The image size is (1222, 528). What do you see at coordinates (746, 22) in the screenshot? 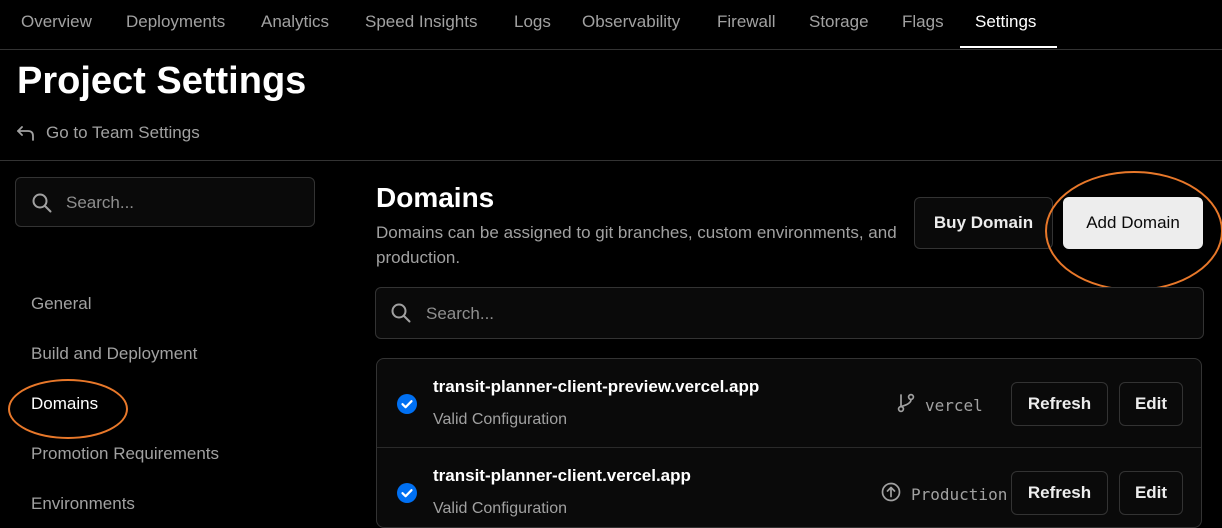
I see `tab-firewall: Firewall` at bounding box center [746, 22].